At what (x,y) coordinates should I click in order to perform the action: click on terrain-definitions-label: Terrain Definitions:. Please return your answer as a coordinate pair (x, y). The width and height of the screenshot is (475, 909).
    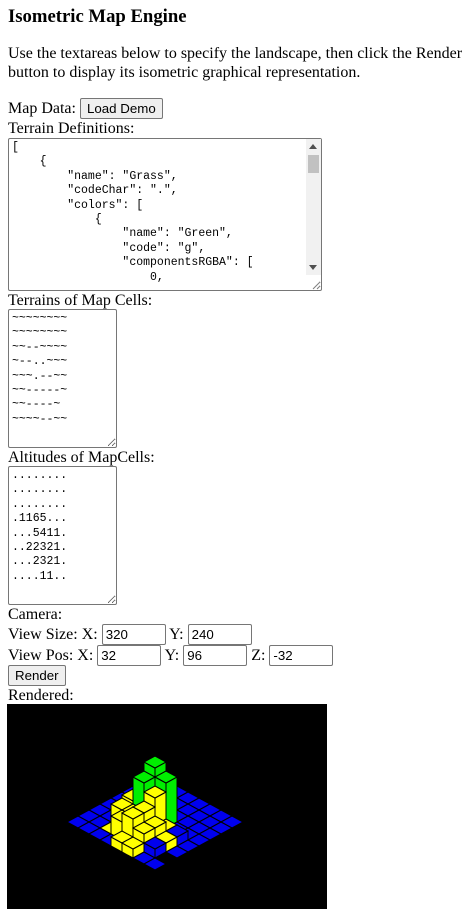
    Looking at the image, I should click on (71, 128).